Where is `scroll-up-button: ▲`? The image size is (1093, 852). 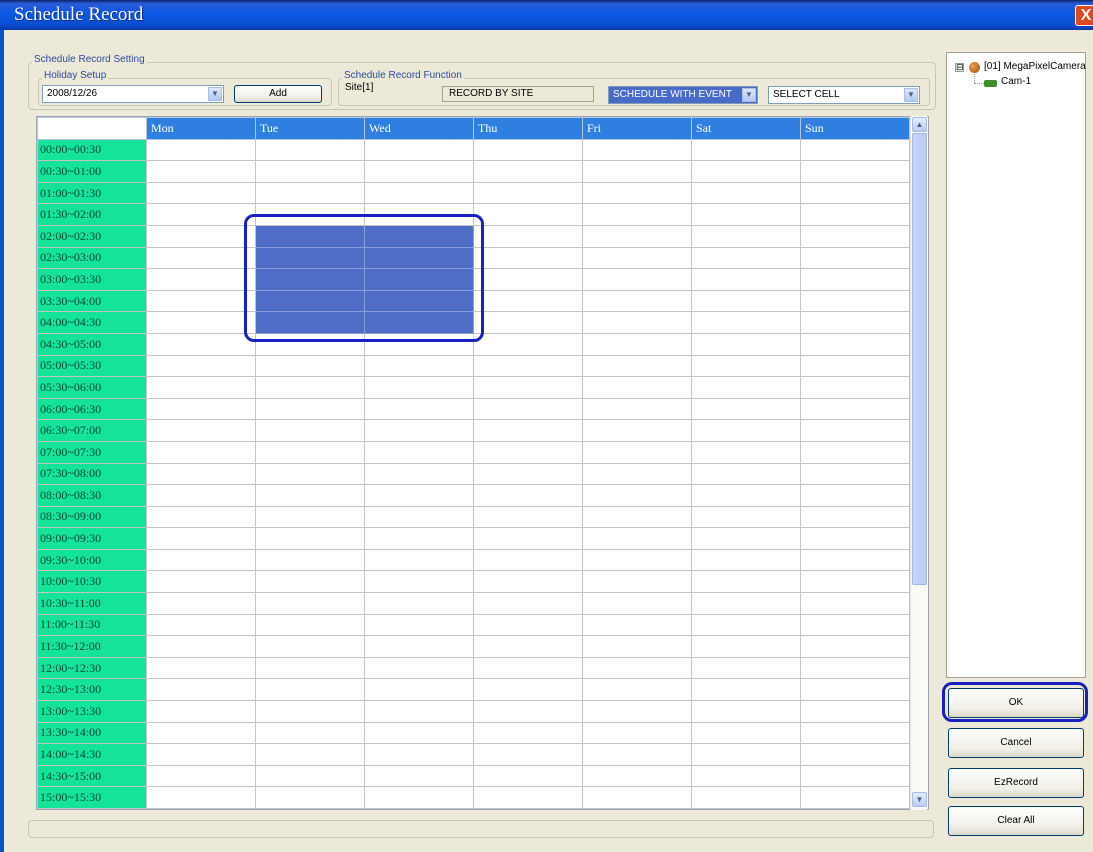
scroll-up-button: ▲ is located at coordinates (919, 124).